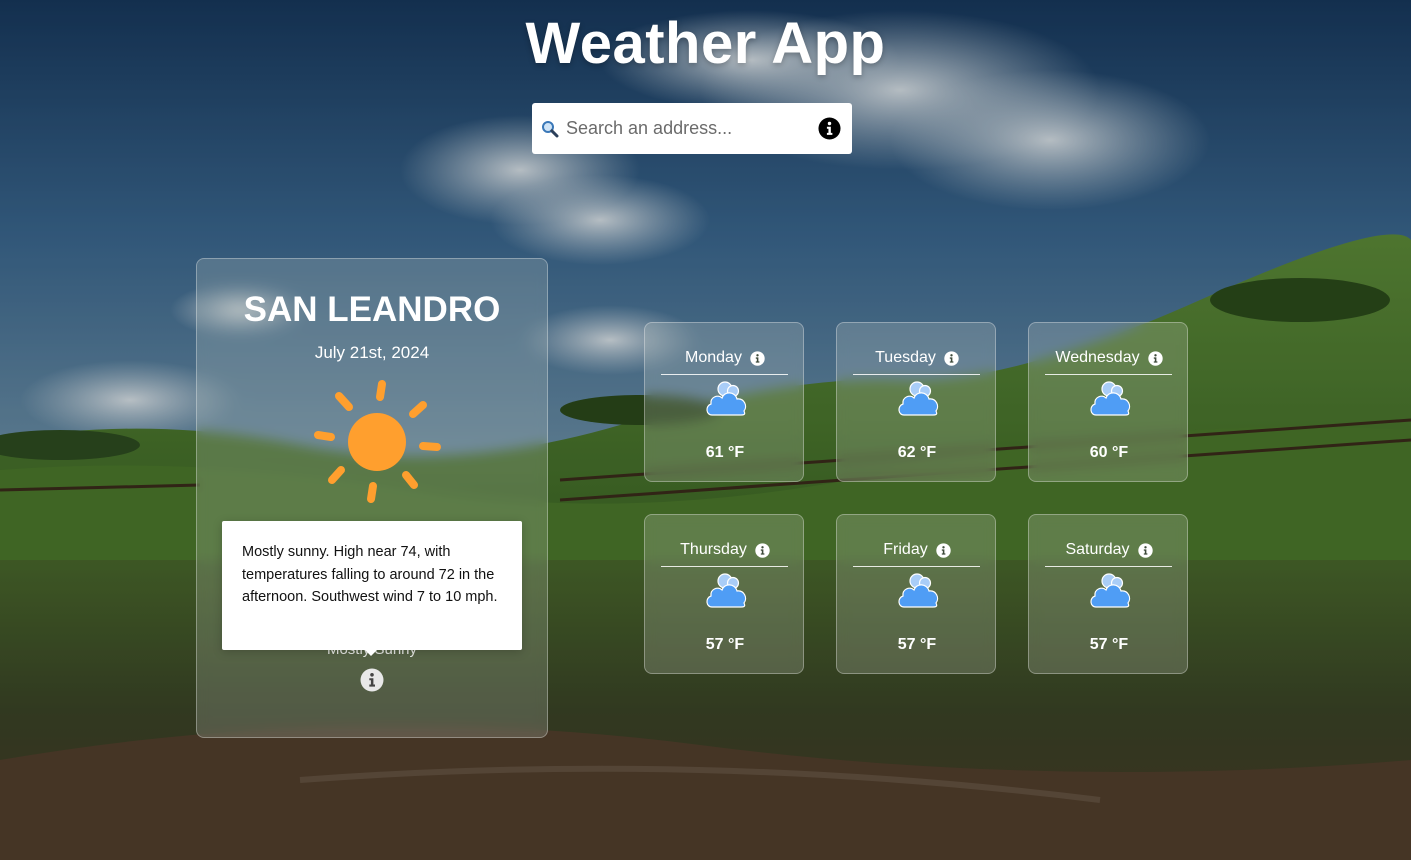  I want to click on forecast-temperature: 62 °F, so click(917, 452).